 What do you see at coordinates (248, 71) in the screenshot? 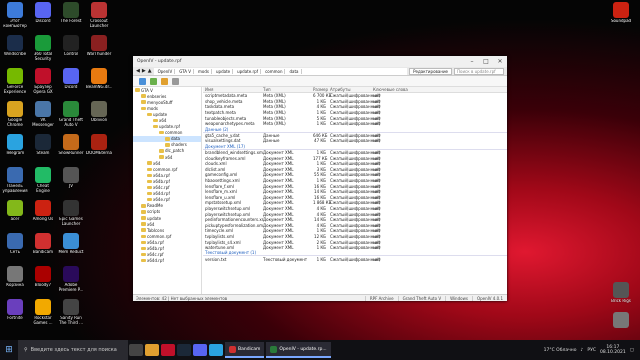
I see `breadcrumb-item: update.rpf` at bounding box center [248, 71].